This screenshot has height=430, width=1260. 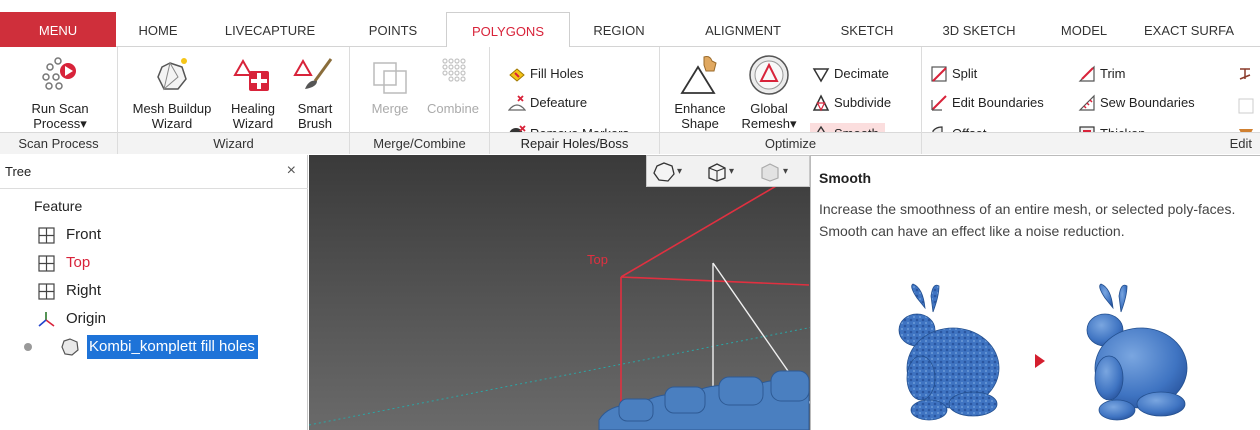 What do you see at coordinates (390, 78) in the screenshot?
I see `merge-icon` at bounding box center [390, 78].